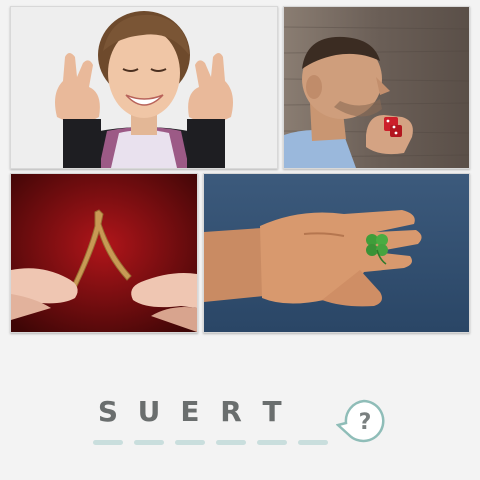 Image resolution: width=480 pixels, height=480 pixels. I want to click on wishbone-image, so click(104, 253).